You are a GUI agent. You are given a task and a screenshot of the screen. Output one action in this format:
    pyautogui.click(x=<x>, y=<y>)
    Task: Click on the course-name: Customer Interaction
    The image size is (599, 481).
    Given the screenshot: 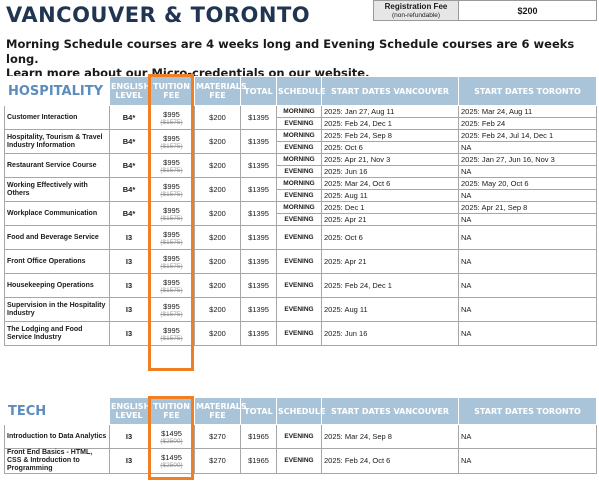 What is the action you would take?
    pyautogui.click(x=57, y=117)
    